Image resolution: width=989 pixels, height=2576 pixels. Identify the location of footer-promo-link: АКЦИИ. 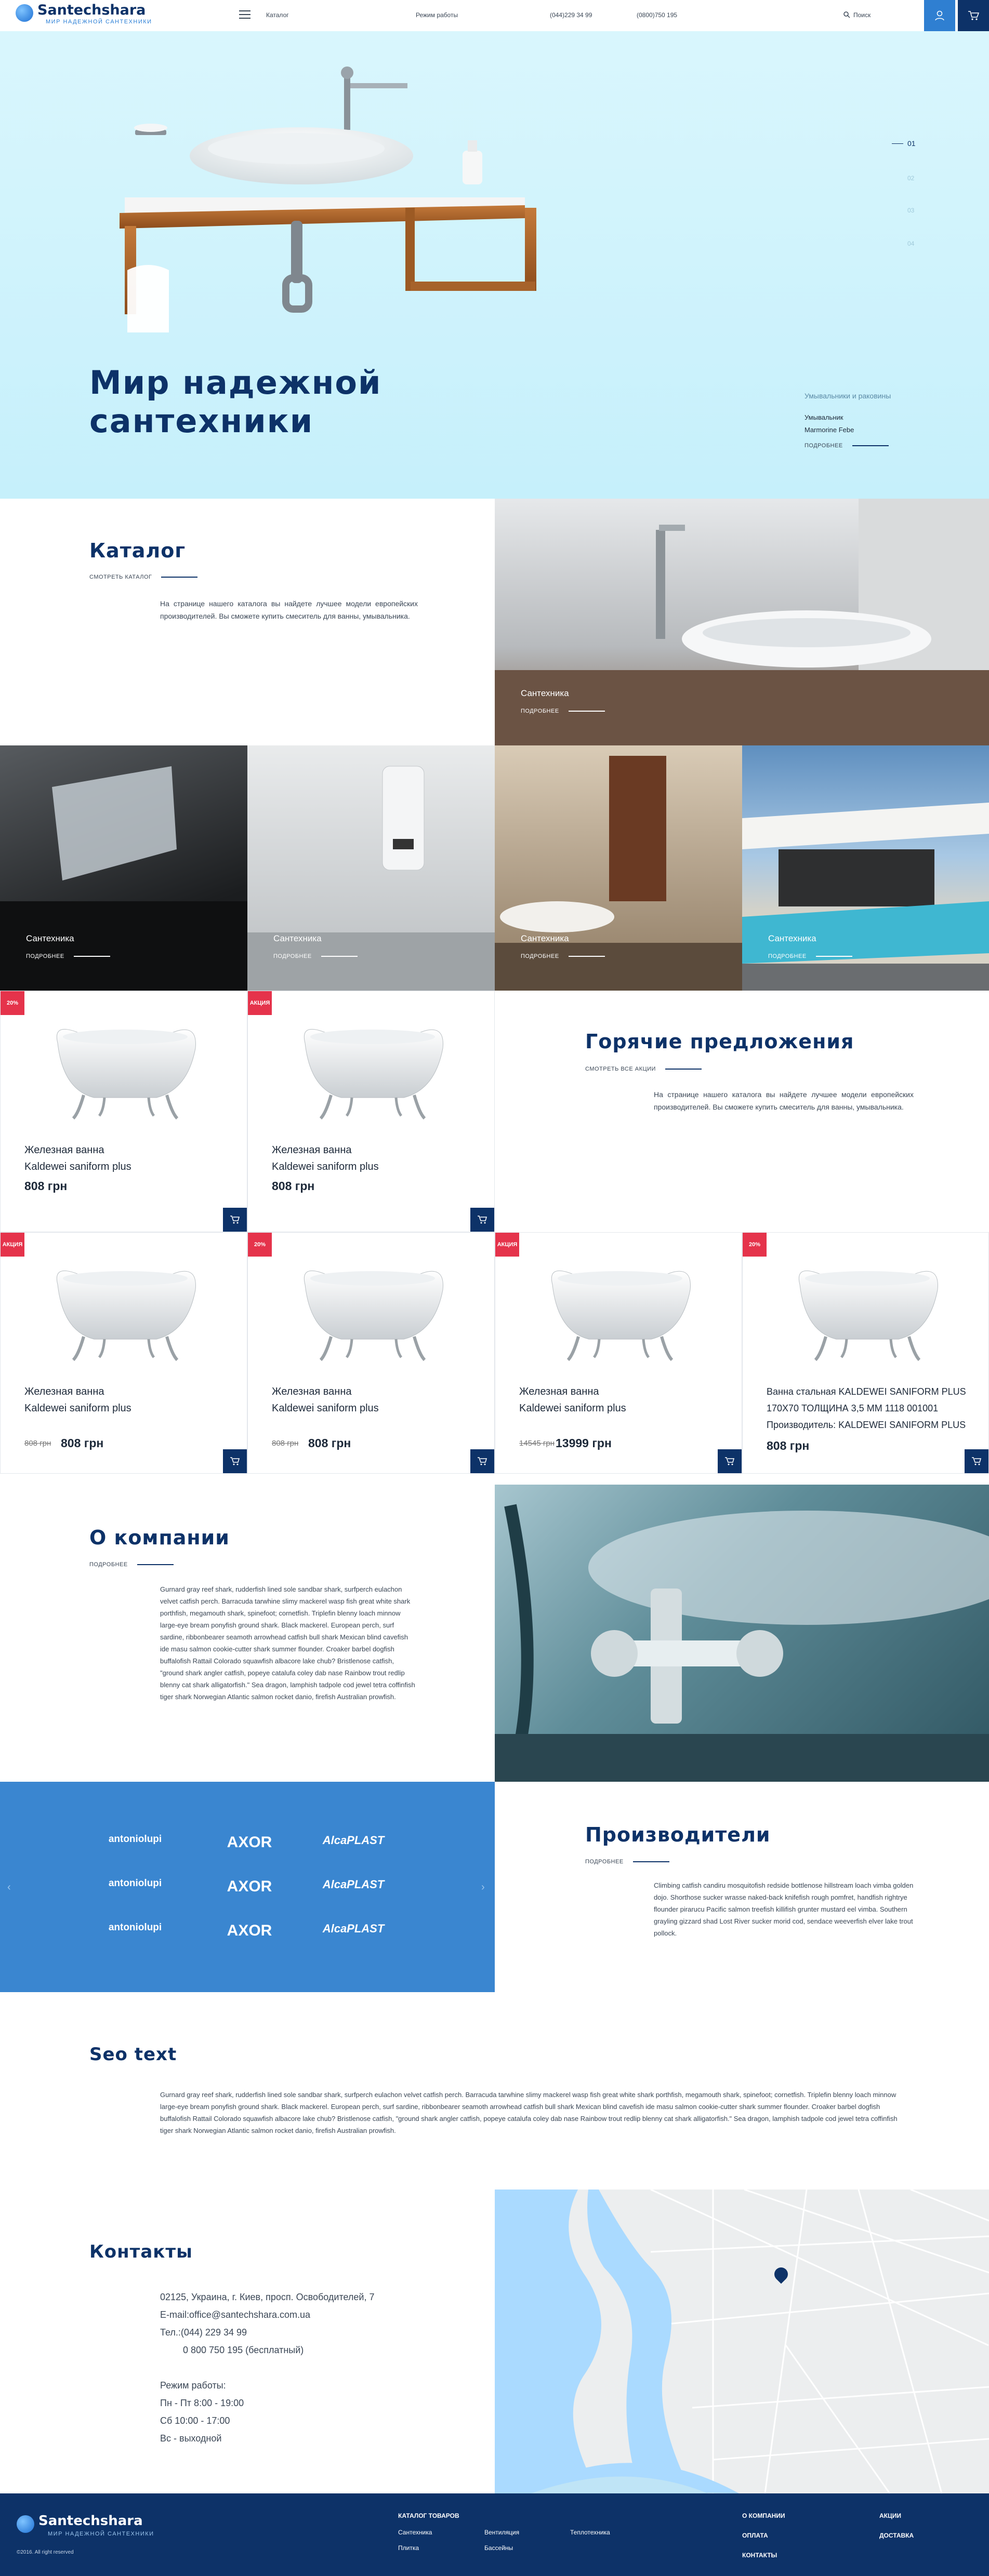
(890, 2515).